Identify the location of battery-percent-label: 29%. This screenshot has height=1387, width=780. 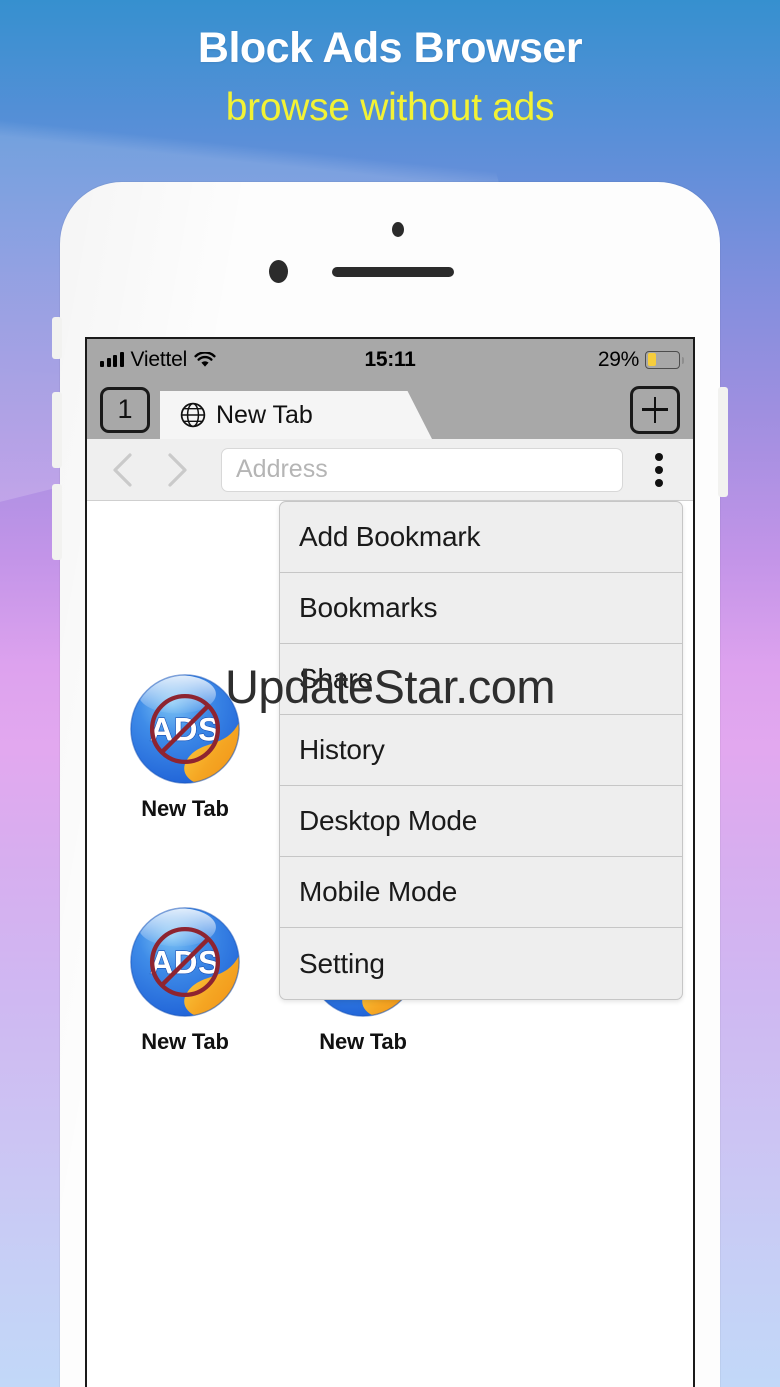
(618, 359).